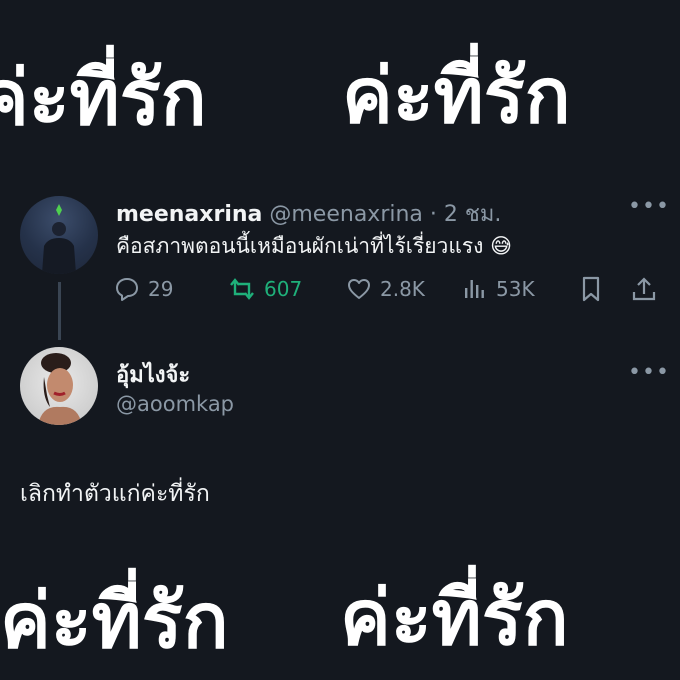  Describe the element at coordinates (474, 289) in the screenshot. I see `views-chart-icon` at that location.